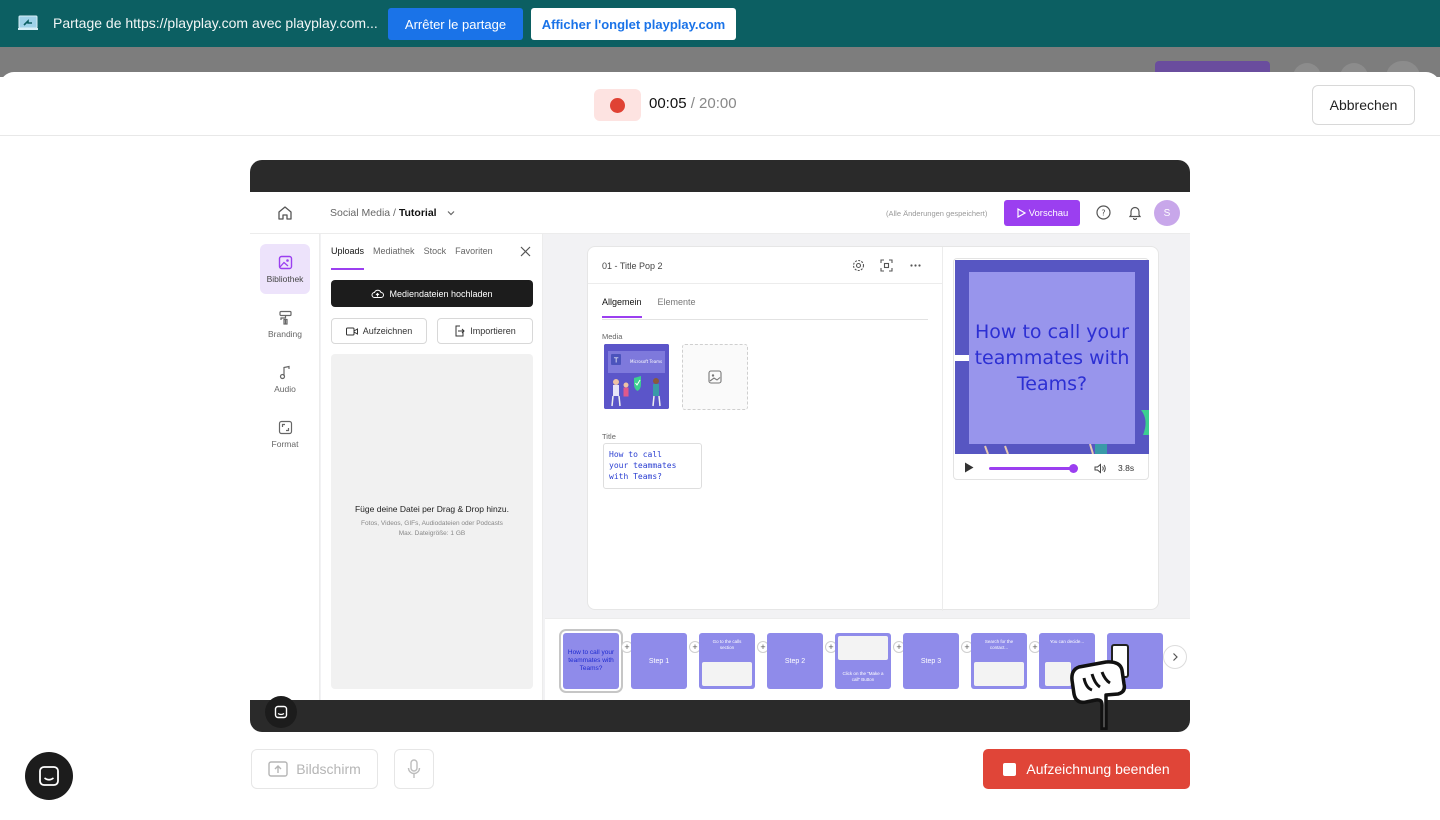 The height and width of the screenshot is (820, 1440). What do you see at coordinates (285, 427) in the screenshot?
I see `format-icon` at bounding box center [285, 427].